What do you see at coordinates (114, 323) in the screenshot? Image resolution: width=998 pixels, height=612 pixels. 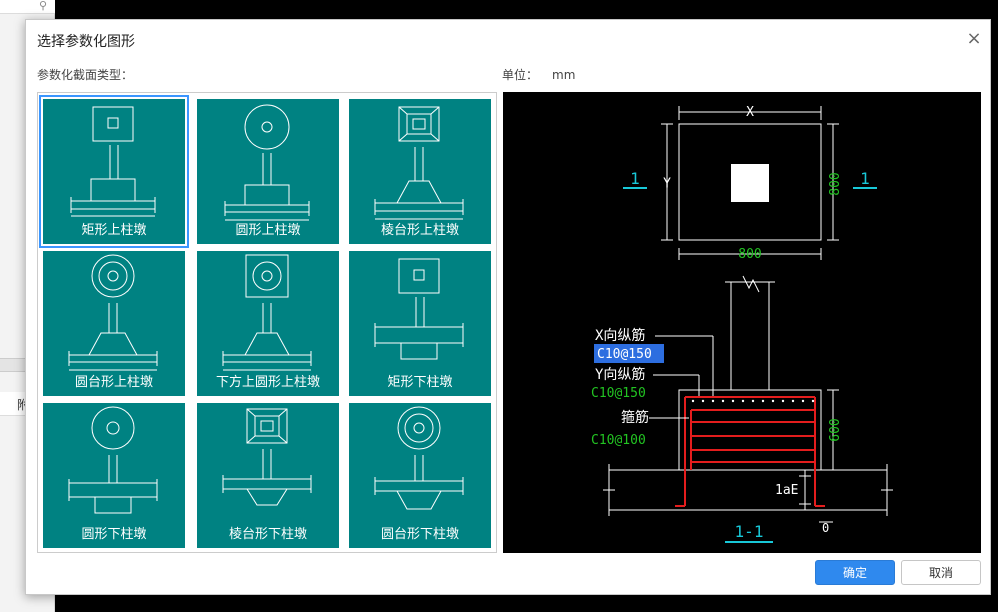 I see `shape-tile-cone-upper: 圆台形上柱墩` at bounding box center [114, 323].